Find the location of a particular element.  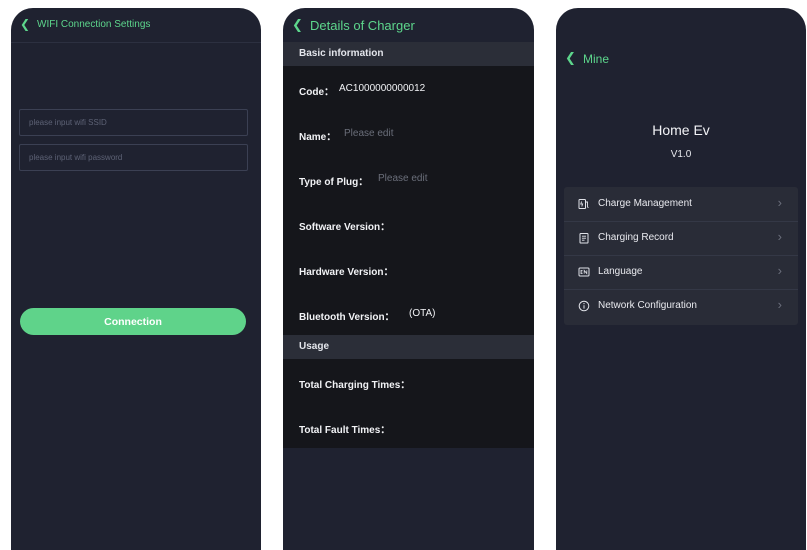

row-hardware-version: Hardware Version： is located at coordinates (408, 269).